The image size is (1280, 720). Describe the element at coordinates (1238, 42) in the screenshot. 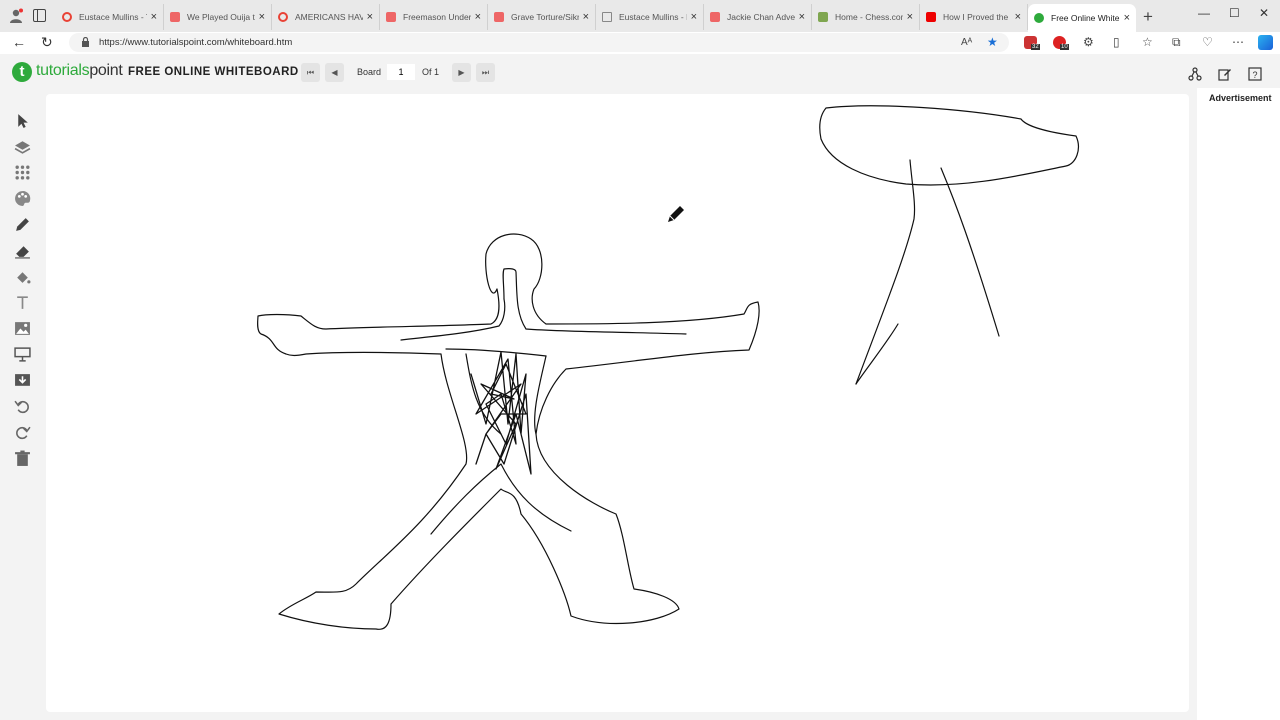

I see `more-menu-icon: ⋯` at that location.